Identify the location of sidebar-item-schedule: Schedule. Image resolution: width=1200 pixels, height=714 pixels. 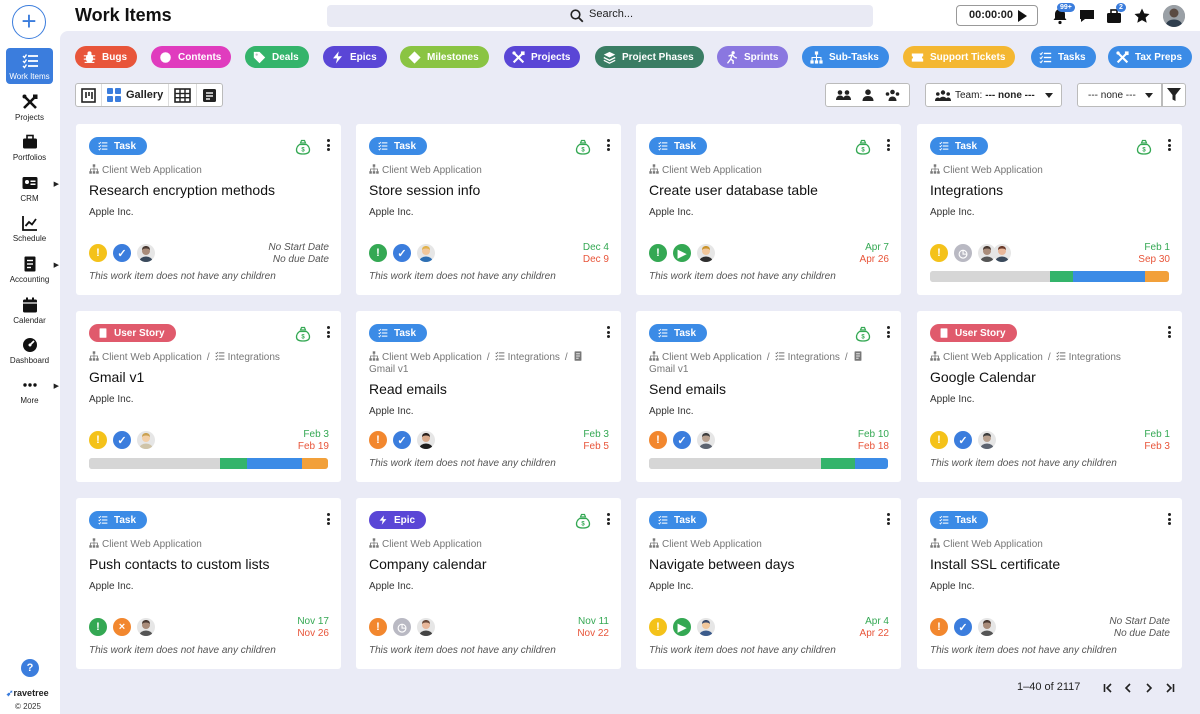
(29, 228).